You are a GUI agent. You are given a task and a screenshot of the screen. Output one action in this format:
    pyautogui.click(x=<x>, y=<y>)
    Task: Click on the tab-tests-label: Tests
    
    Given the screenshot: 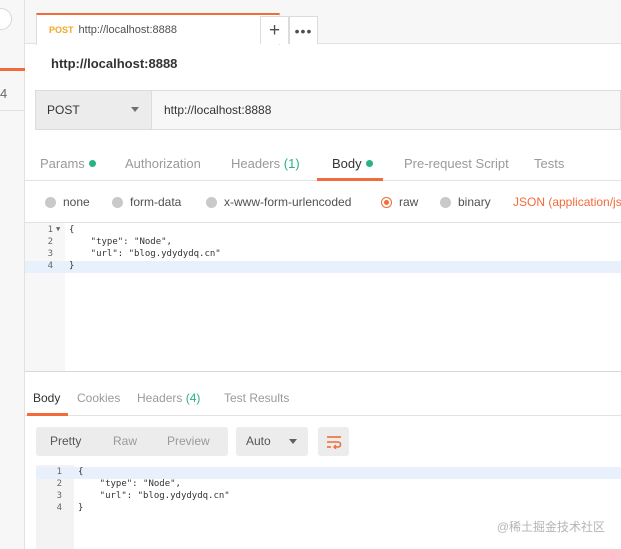 What is the action you would take?
    pyautogui.click(x=549, y=163)
    